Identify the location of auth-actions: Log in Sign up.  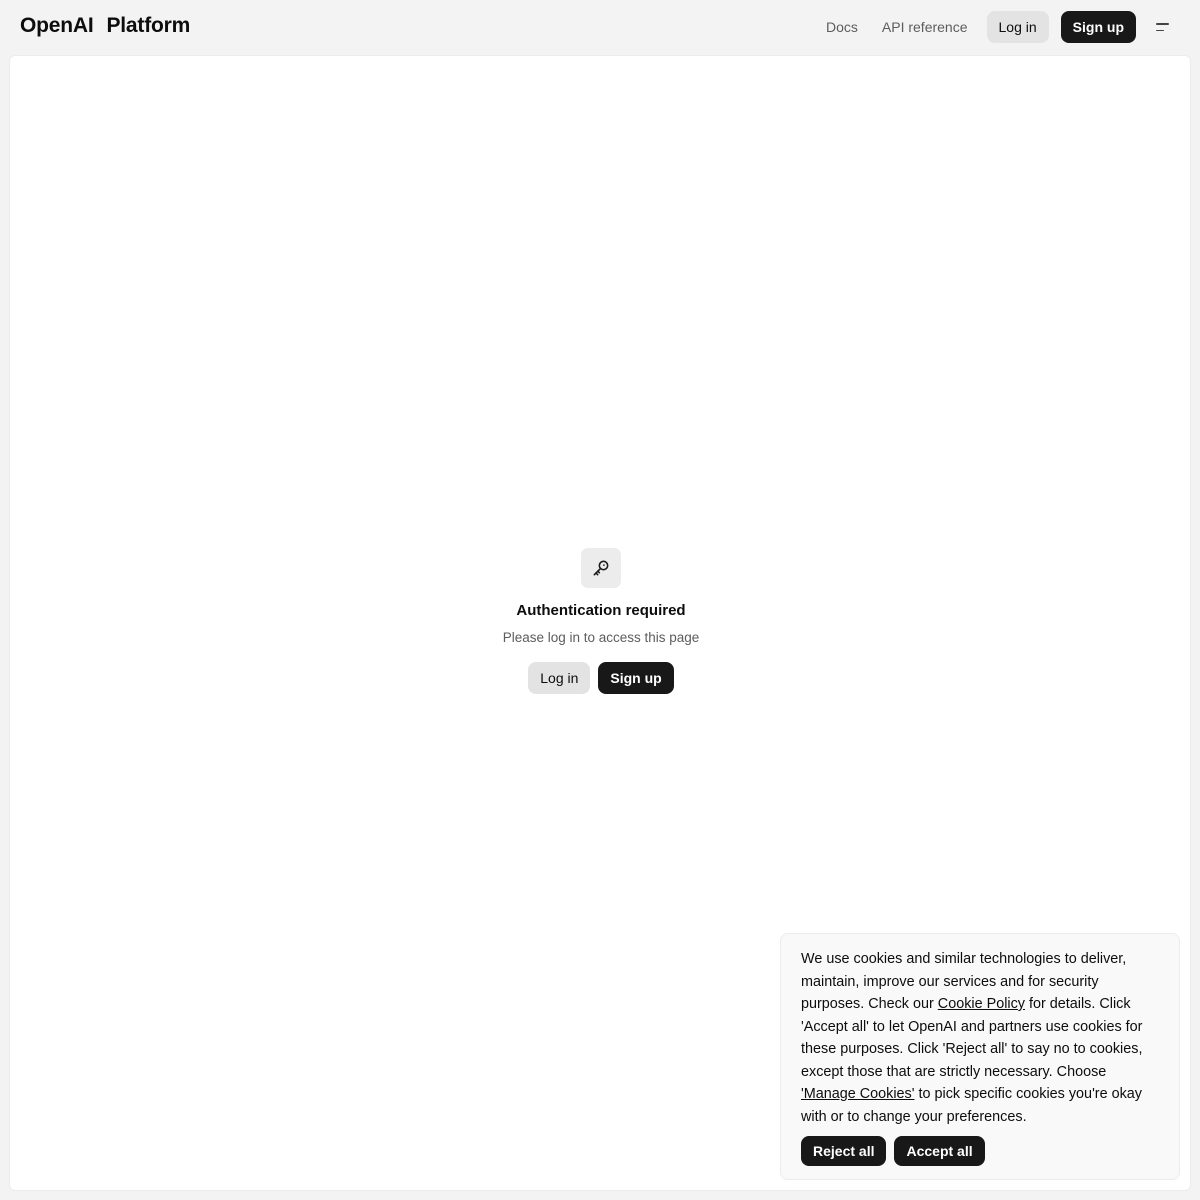
(601, 678).